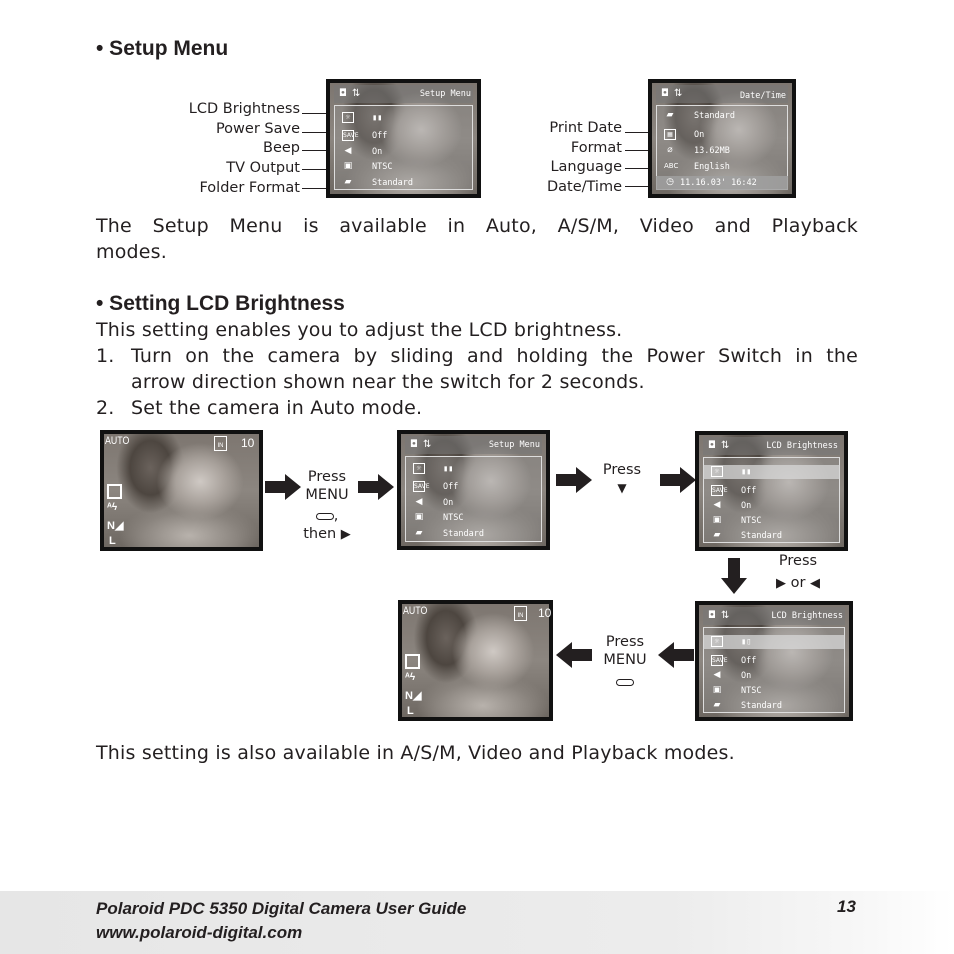  What do you see at coordinates (320, 534) in the screenshot?
I see `then-text: then` at bounding box center [320, 534].